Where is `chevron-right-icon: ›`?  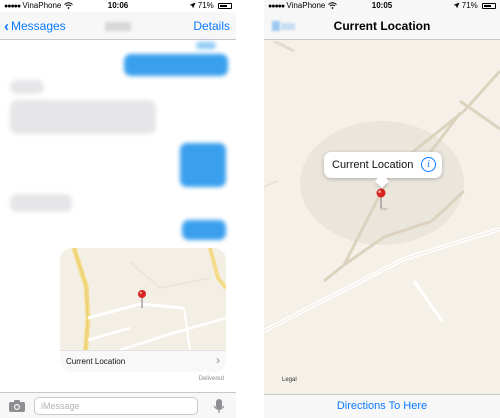 chevron-right-icon: › is located at coordinates (218, 360).